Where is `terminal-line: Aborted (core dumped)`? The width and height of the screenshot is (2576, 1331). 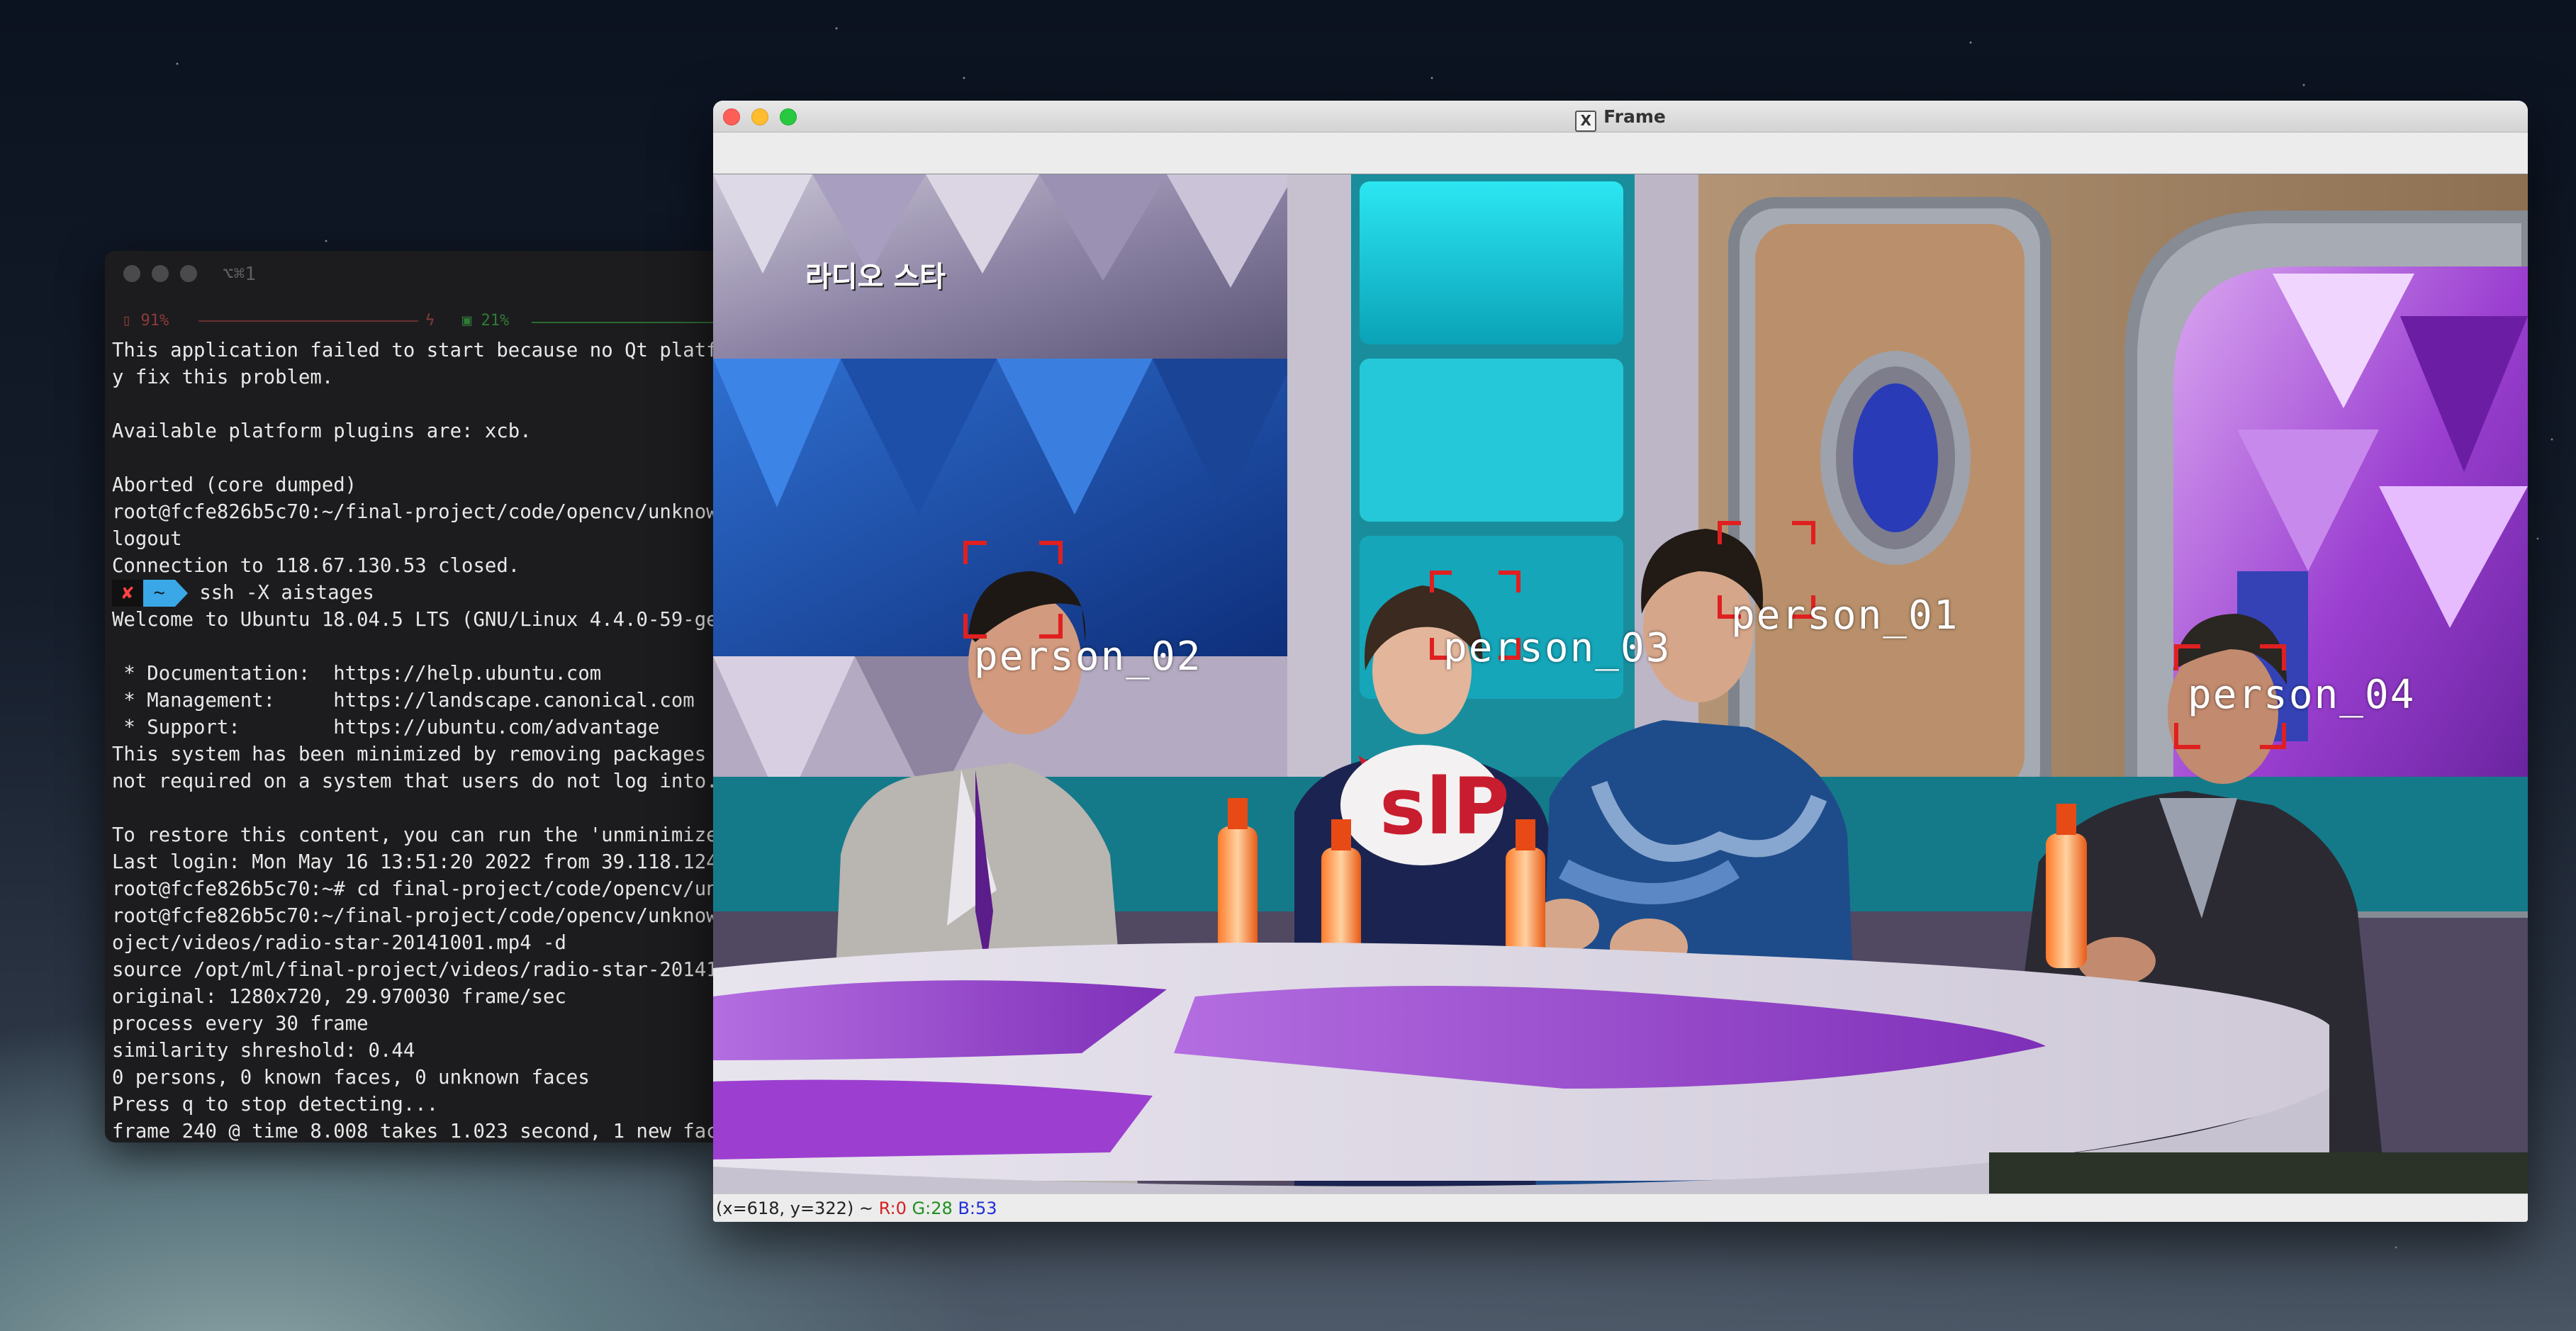 terminal-line: Aborted (core dumped) is located at coordinates (234, 485).